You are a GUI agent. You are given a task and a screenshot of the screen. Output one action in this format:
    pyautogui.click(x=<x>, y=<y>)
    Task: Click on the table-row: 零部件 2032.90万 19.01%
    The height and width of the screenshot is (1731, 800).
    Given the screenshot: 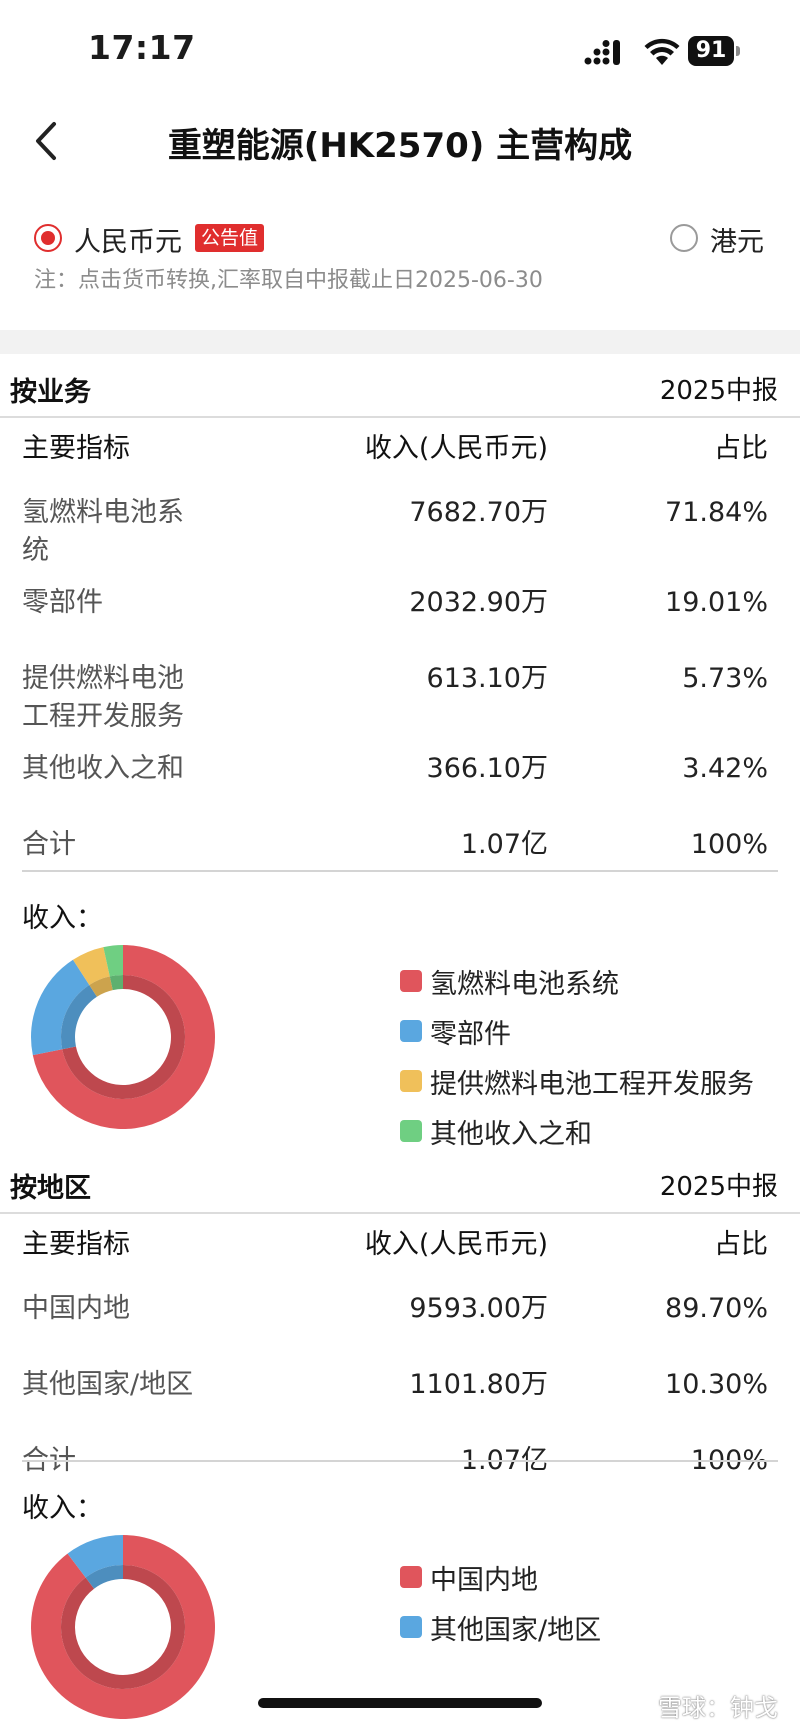 What is the action you would take?
    pyautogui.click(x=400, y=608)
    